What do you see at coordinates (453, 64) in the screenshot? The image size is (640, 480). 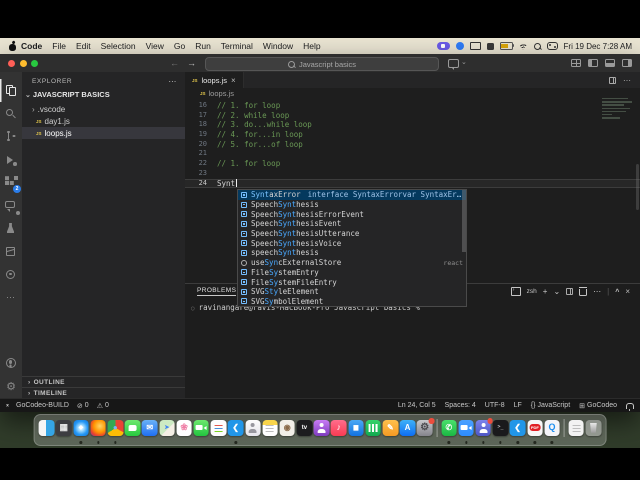 I see `chat-icon` at bounding box center [453, 64].